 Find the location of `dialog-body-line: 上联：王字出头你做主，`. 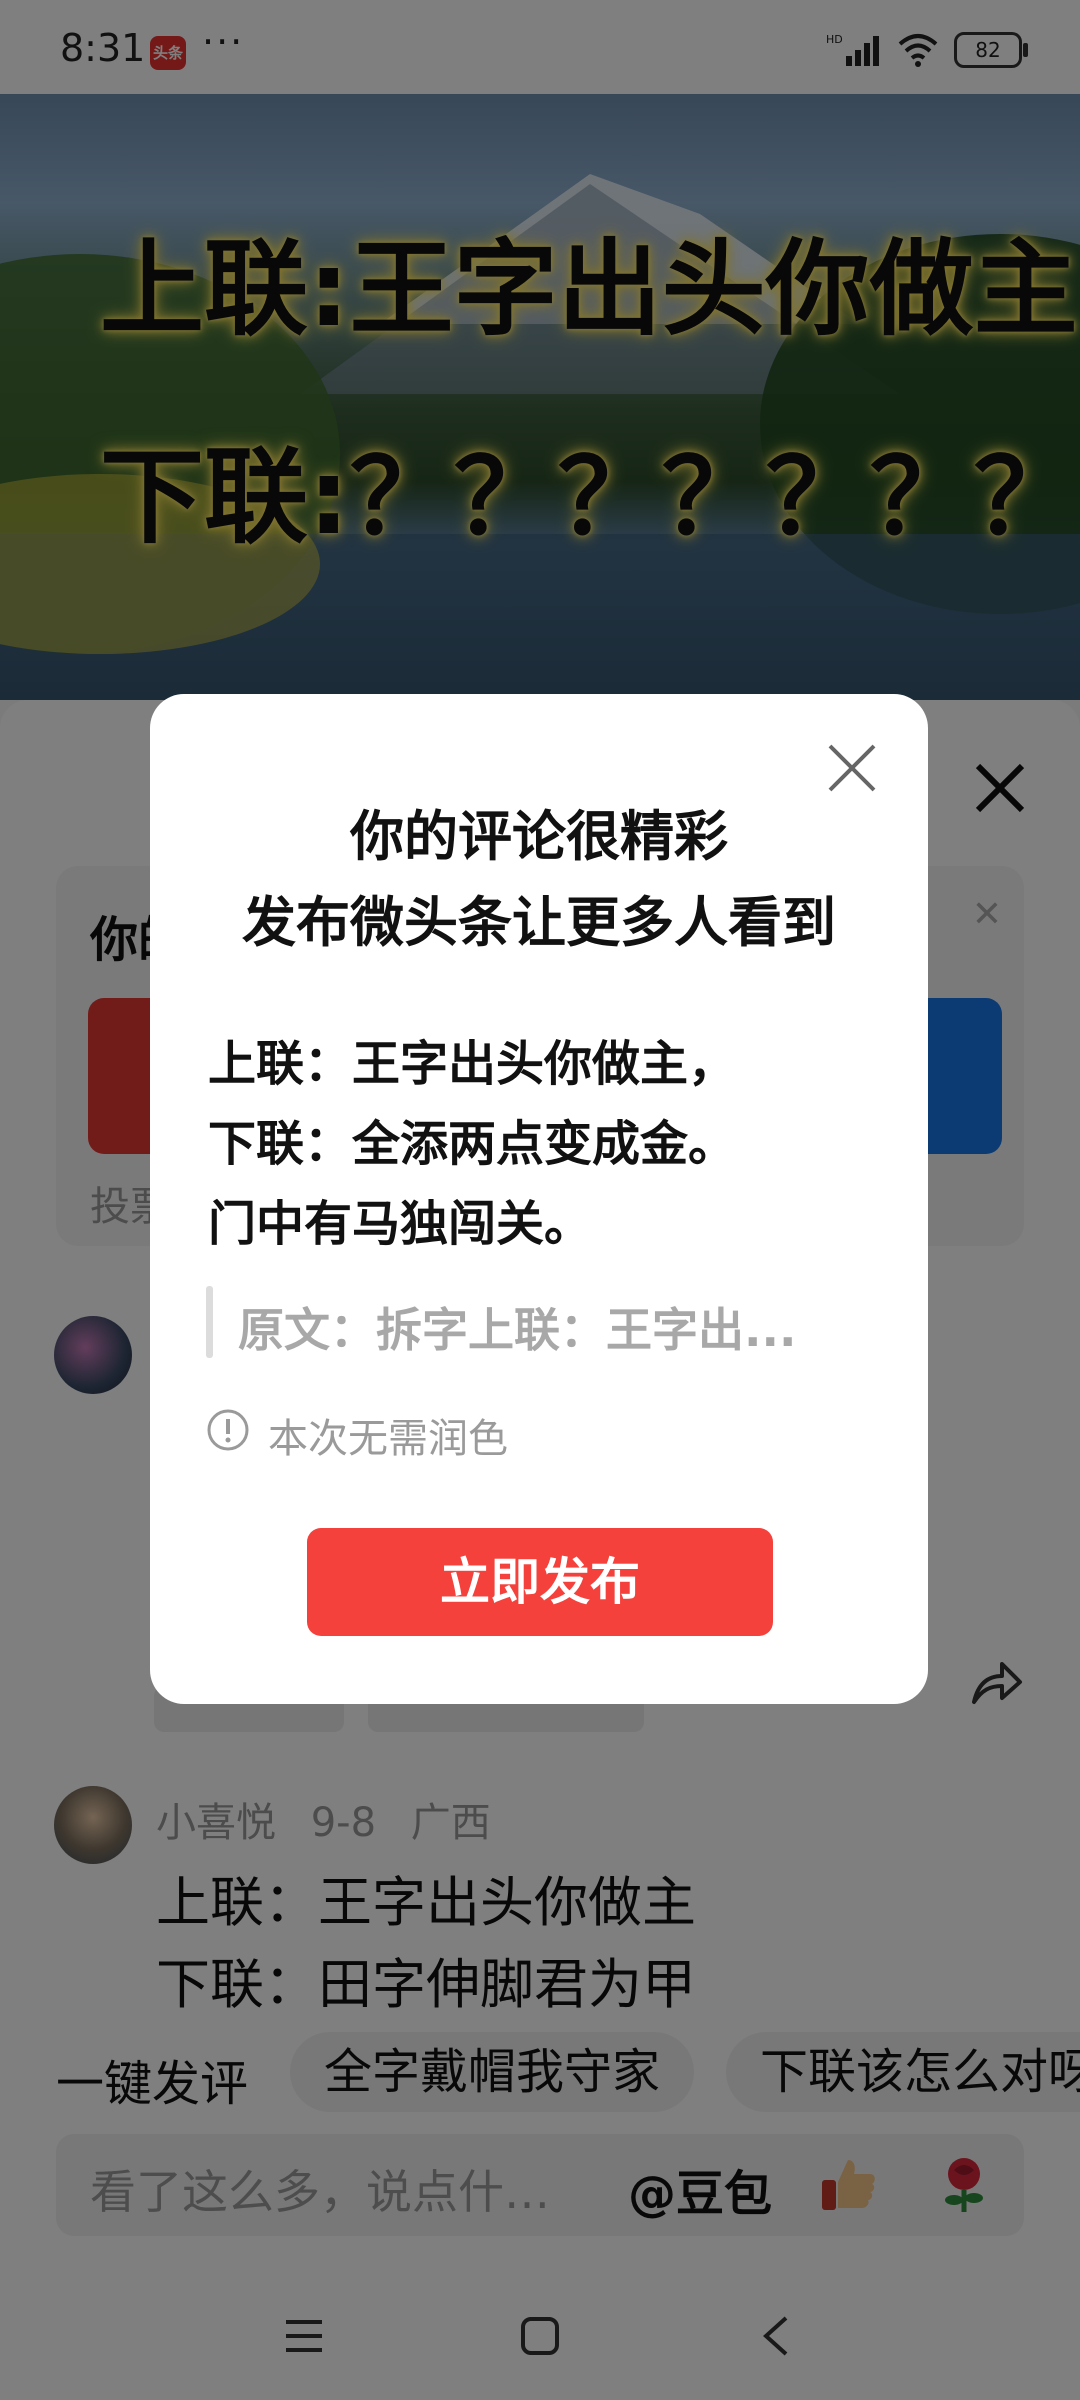

dialog-body-line: 上联：王字出头你做主， is located at coordinates (472, 1064).